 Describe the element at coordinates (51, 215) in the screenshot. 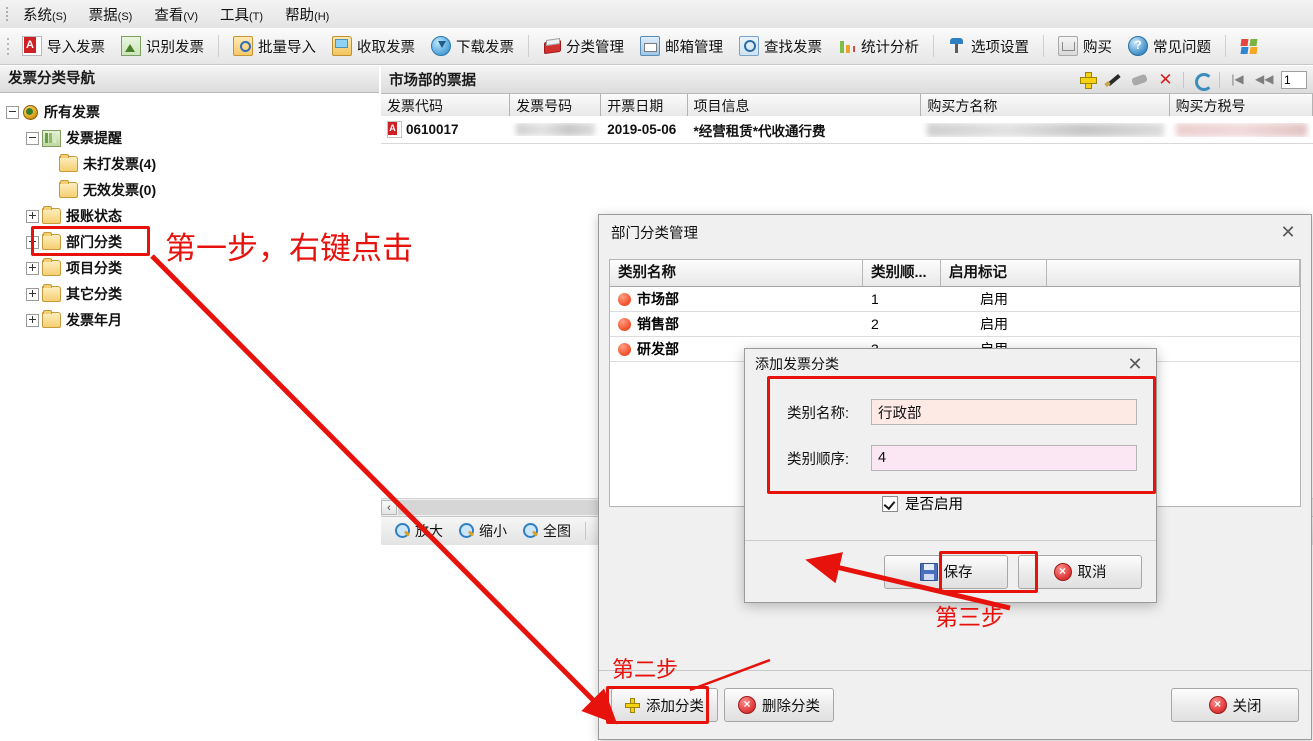

I see `folder-icon` at that location.